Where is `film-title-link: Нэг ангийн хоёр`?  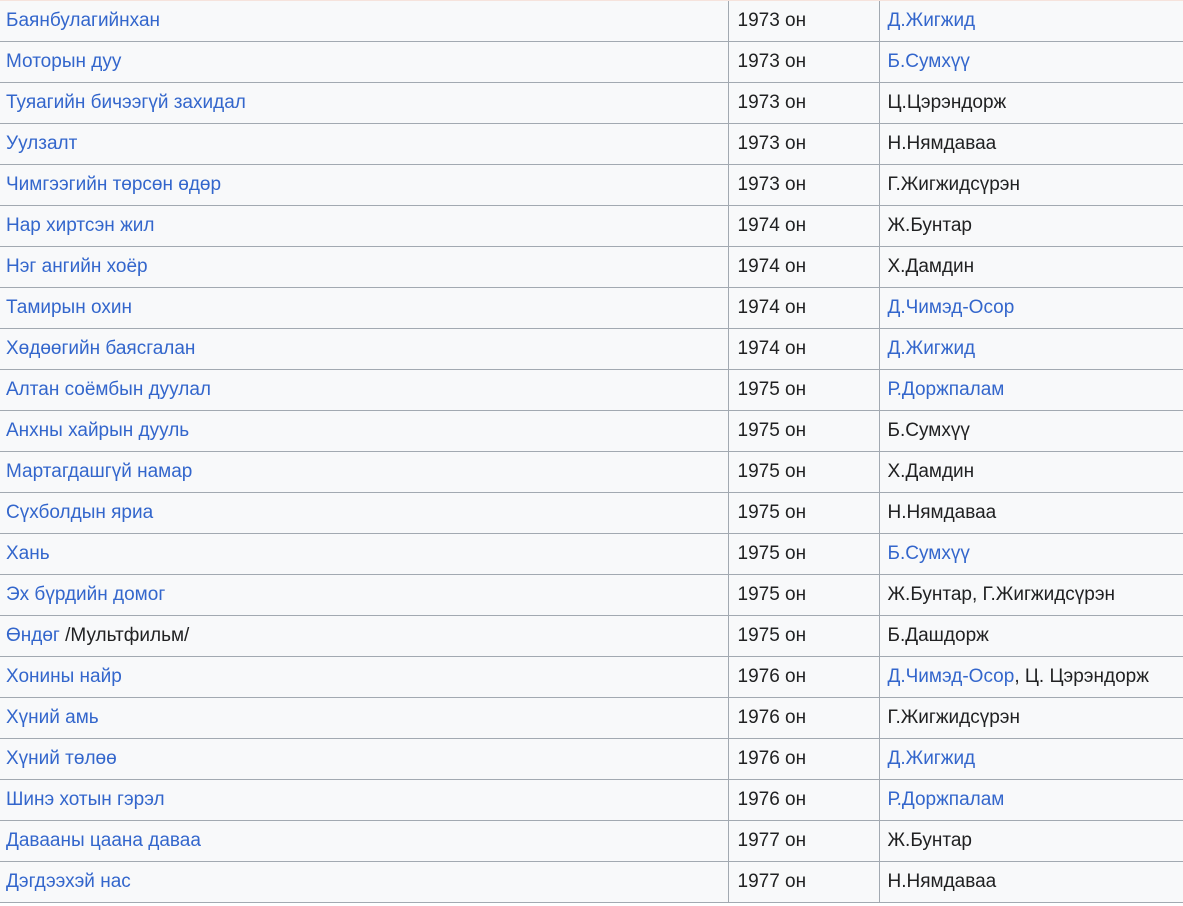
film-title-link: Нэг ангийн хоёр is located at coordinates (77, 266).